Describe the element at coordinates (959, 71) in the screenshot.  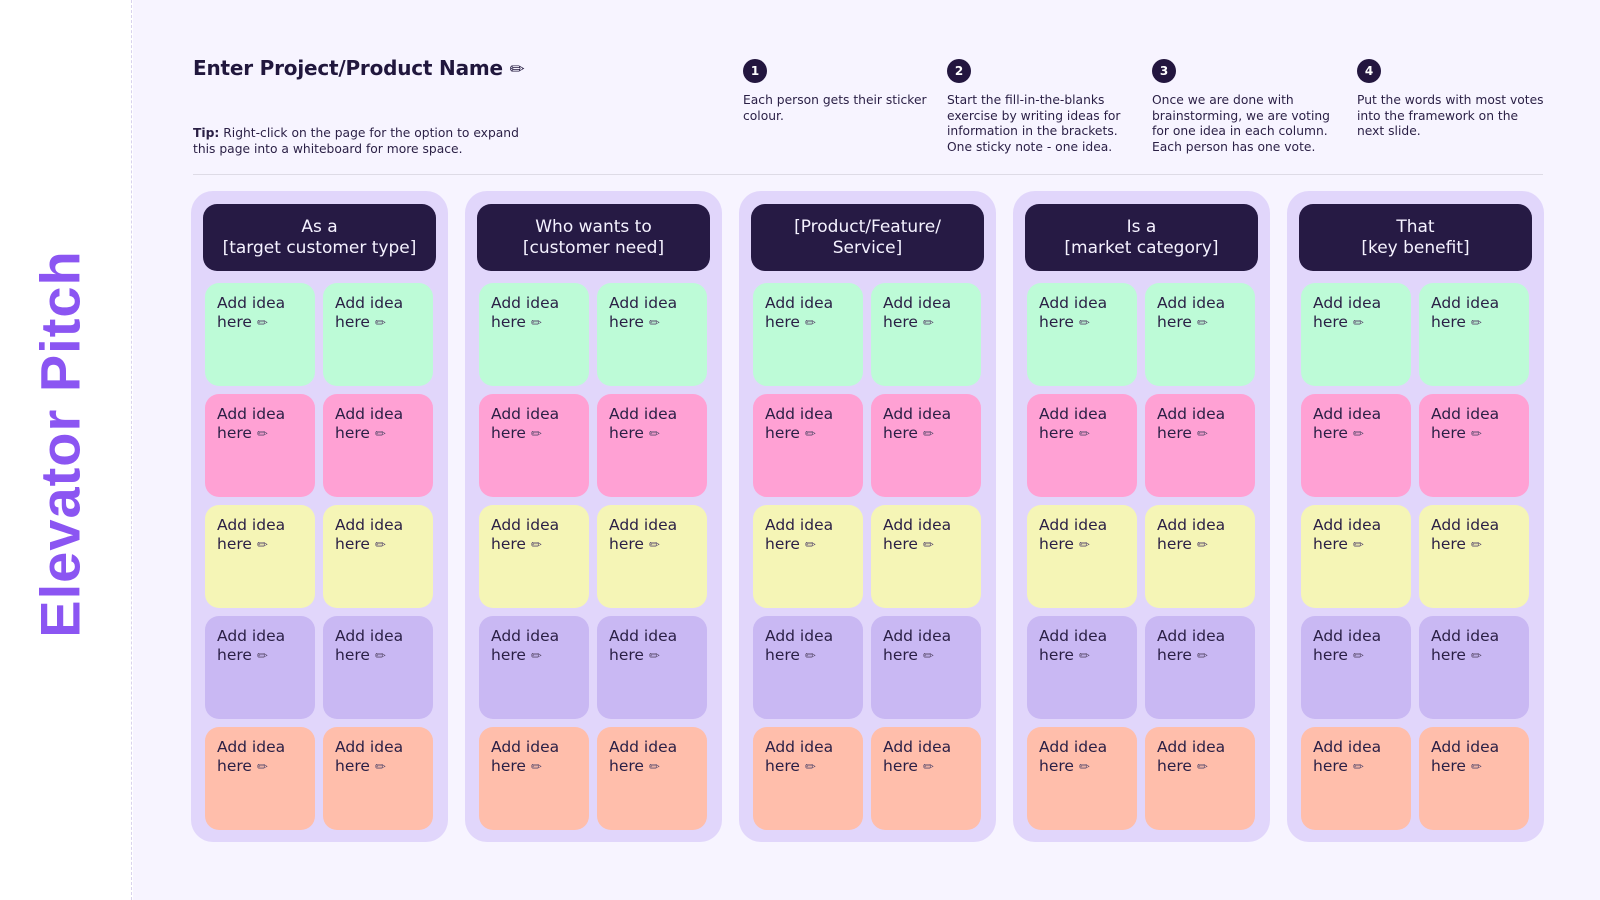
I see `step-number-badge: 2` at that location.